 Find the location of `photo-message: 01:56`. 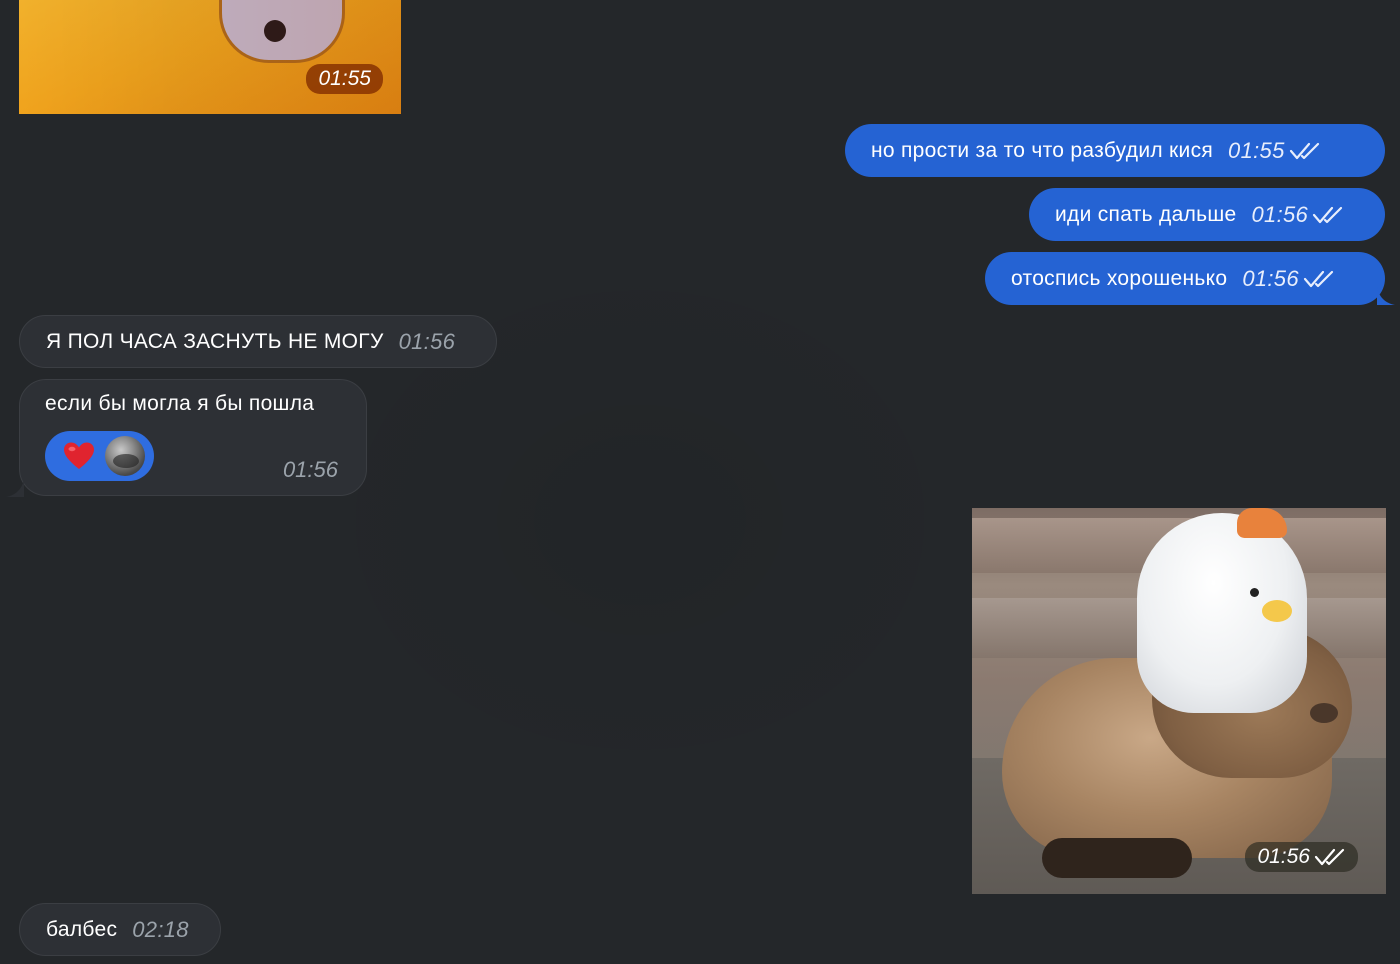

photo-message: 01:56 is located at coordinates (1179, 701).